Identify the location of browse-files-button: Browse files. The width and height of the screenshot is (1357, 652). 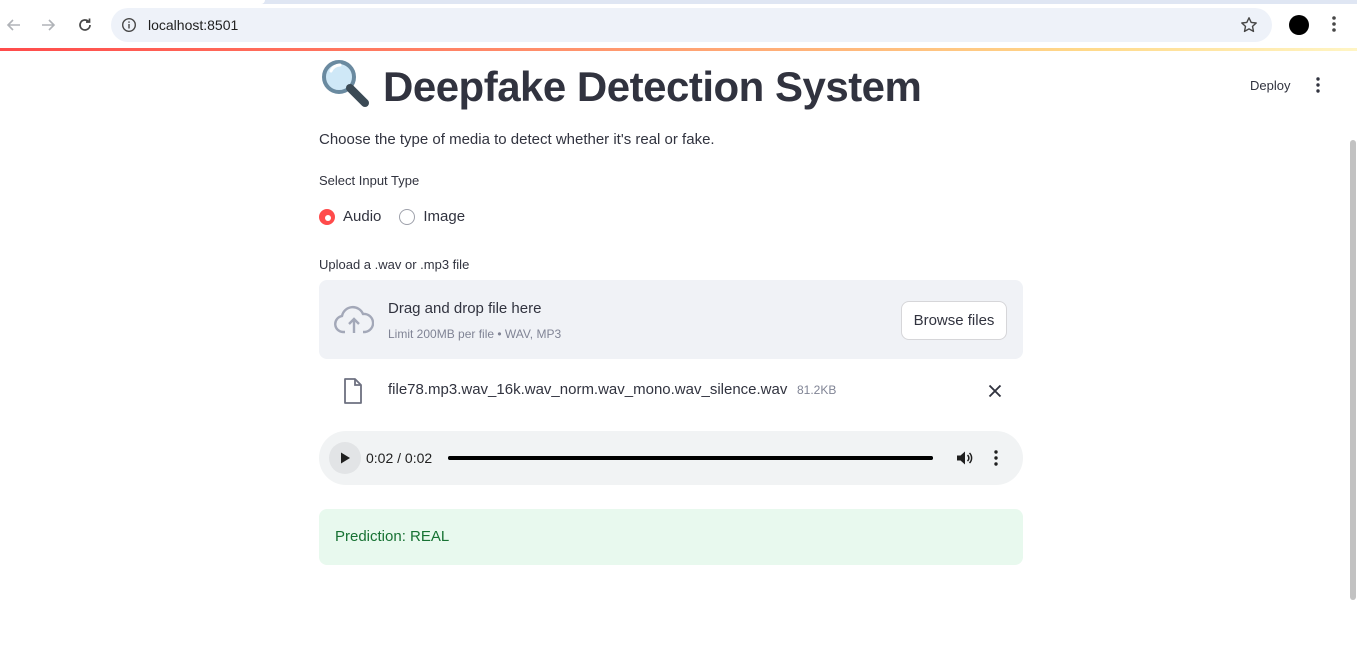
(954, 320).